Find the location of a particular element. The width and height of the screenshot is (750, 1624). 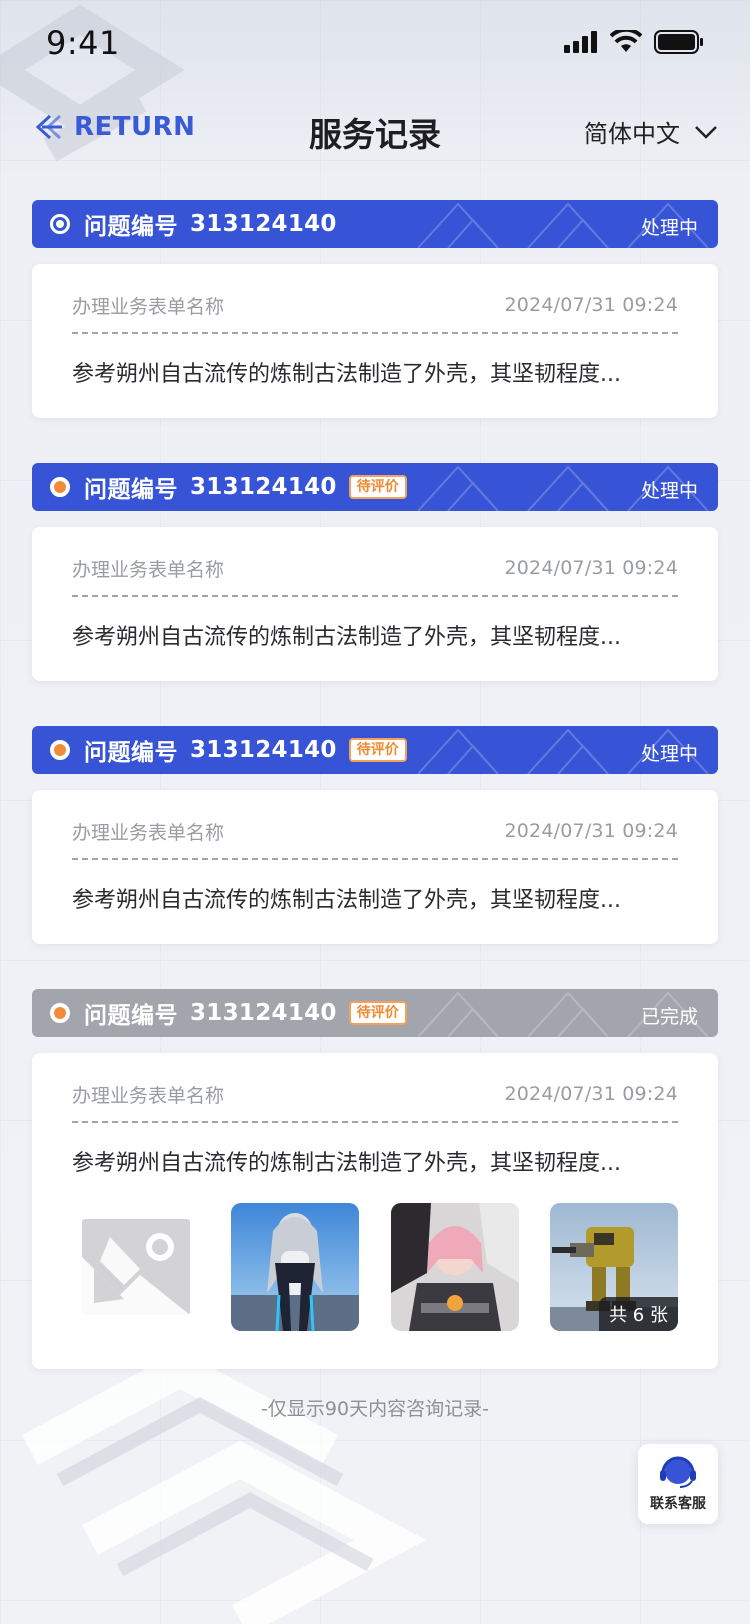

contact-service-button: 联系客服 is located at coordinates (678, 1484).